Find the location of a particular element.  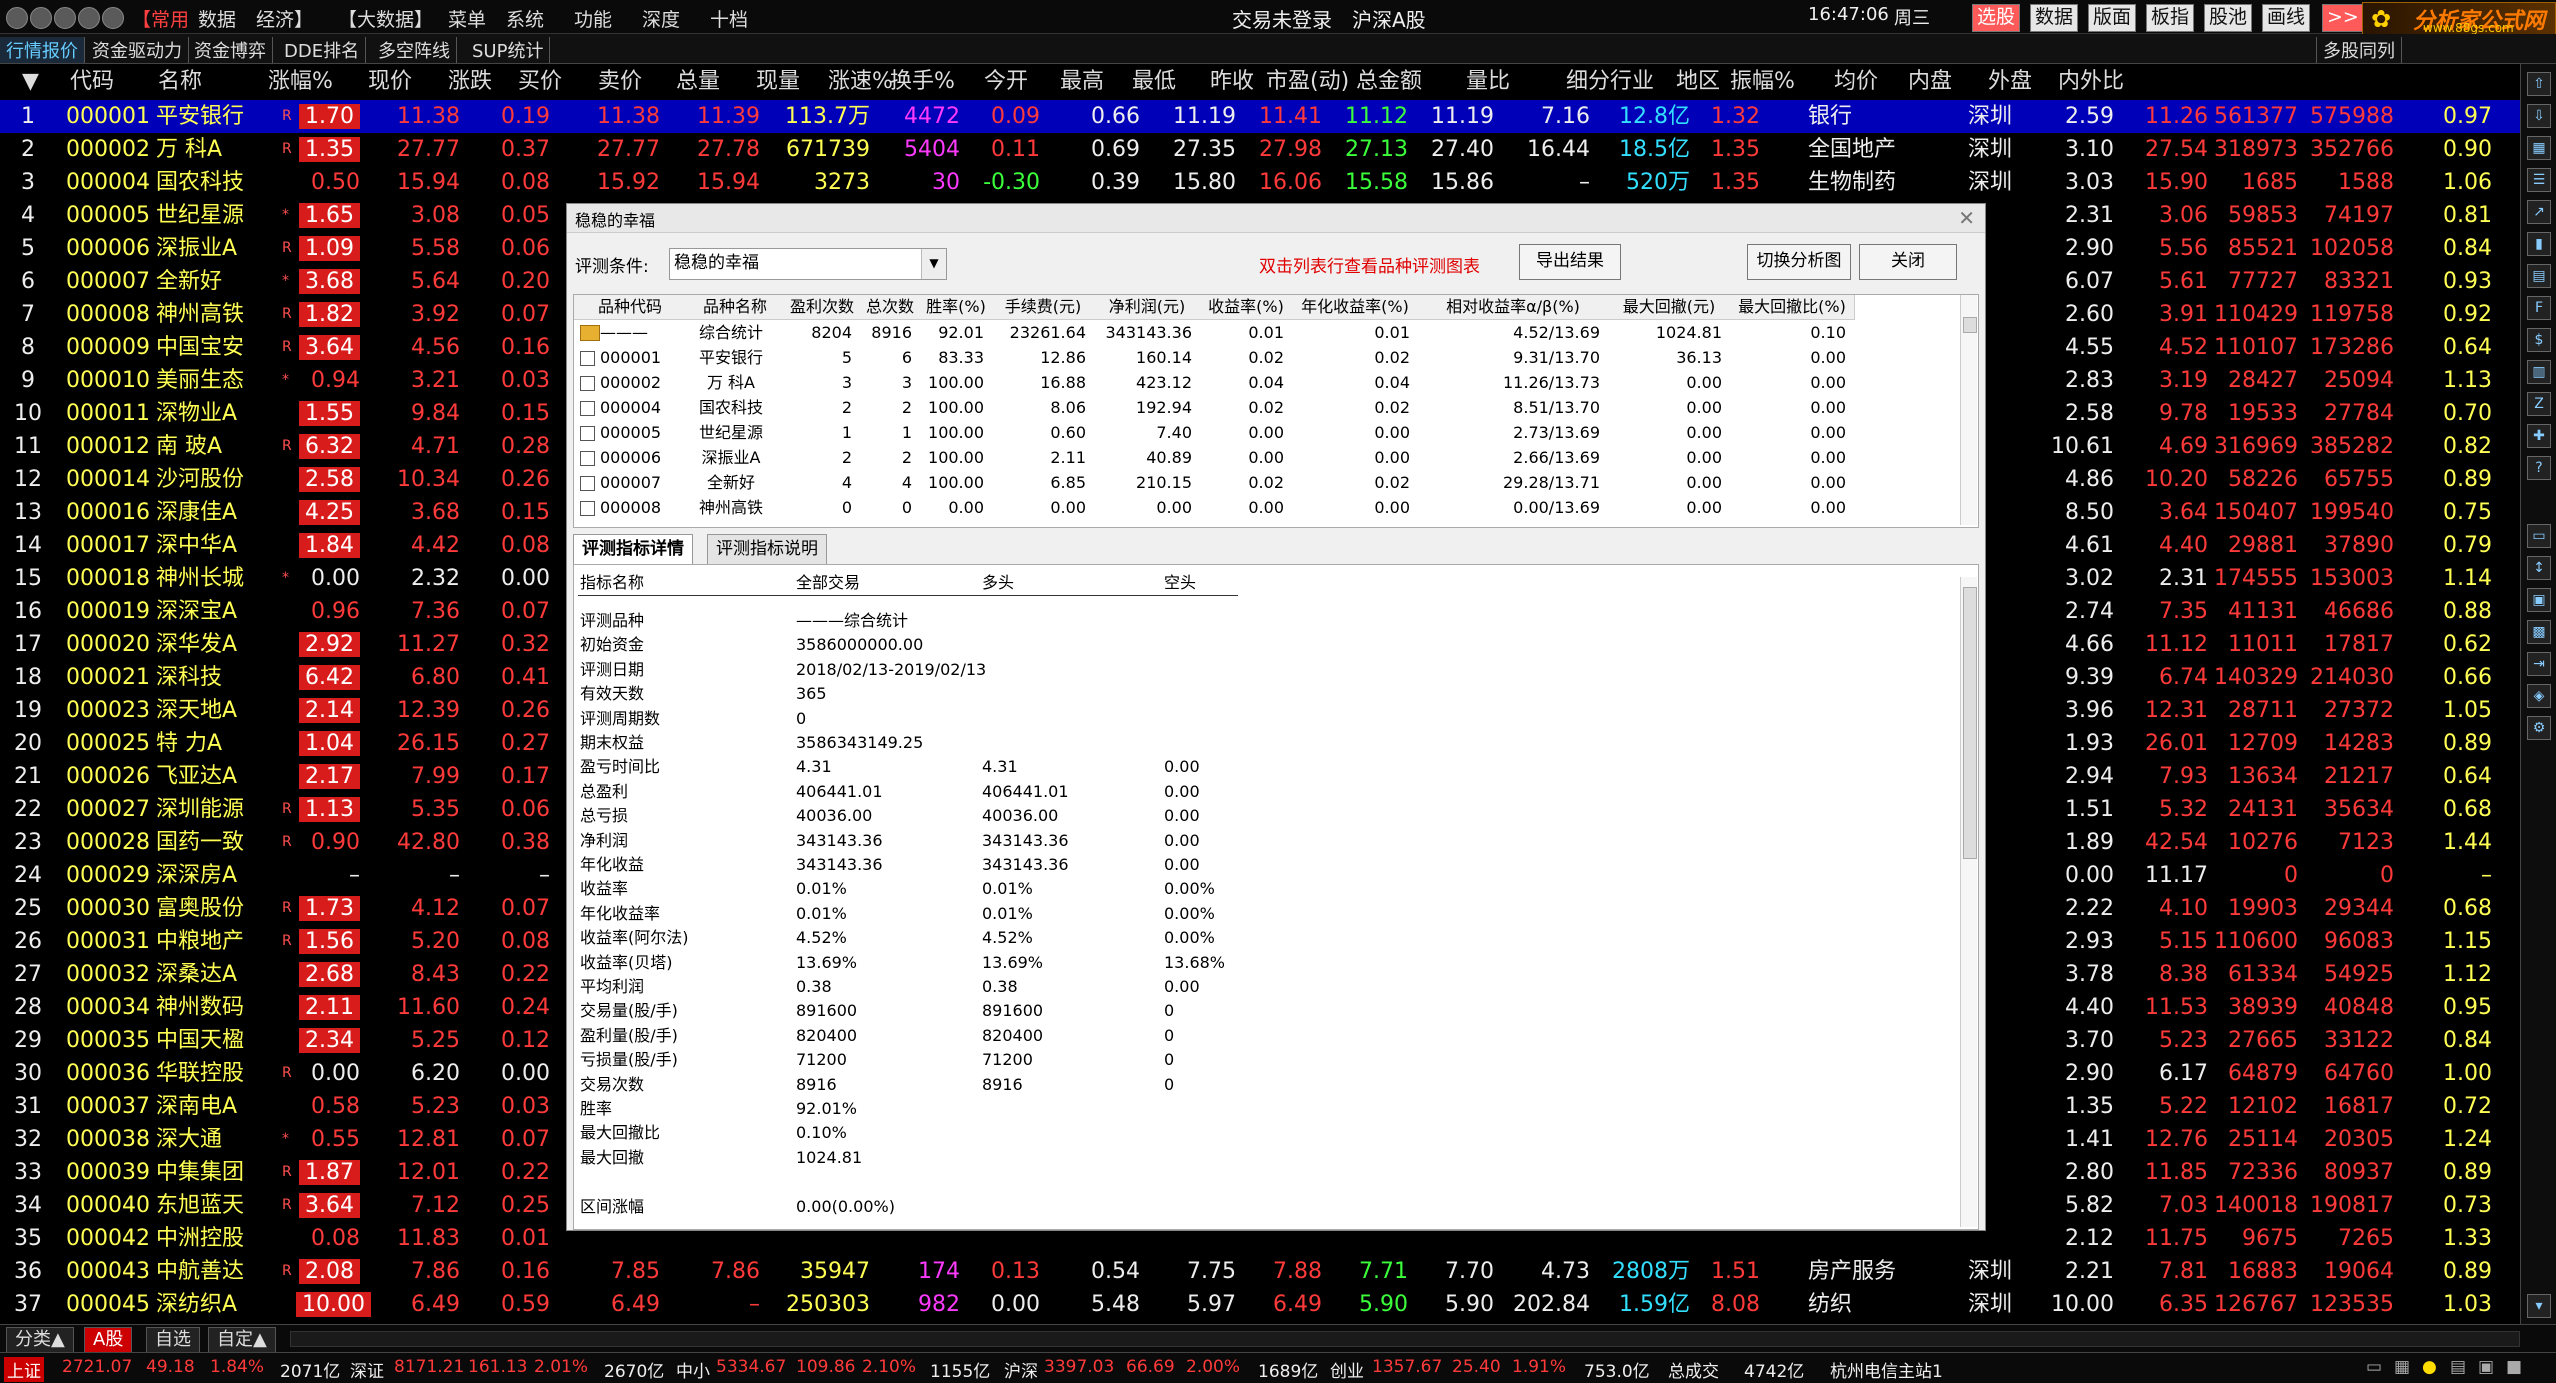

system-dot-icon is located at coordinates (17, 18).